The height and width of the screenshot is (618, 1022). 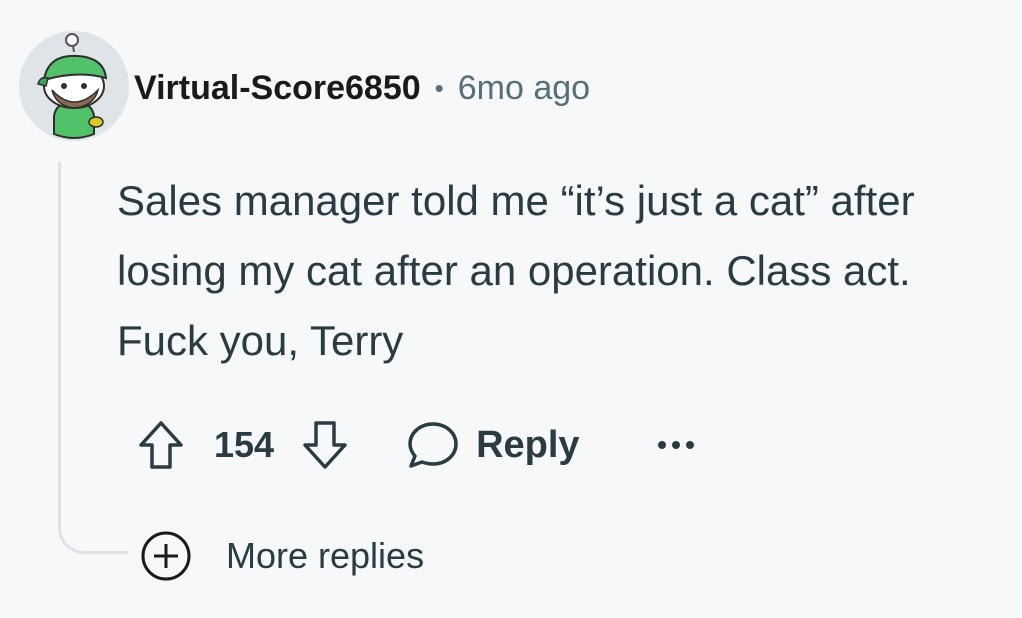 I want to click on more-options-button, so click(x=676, y=445).